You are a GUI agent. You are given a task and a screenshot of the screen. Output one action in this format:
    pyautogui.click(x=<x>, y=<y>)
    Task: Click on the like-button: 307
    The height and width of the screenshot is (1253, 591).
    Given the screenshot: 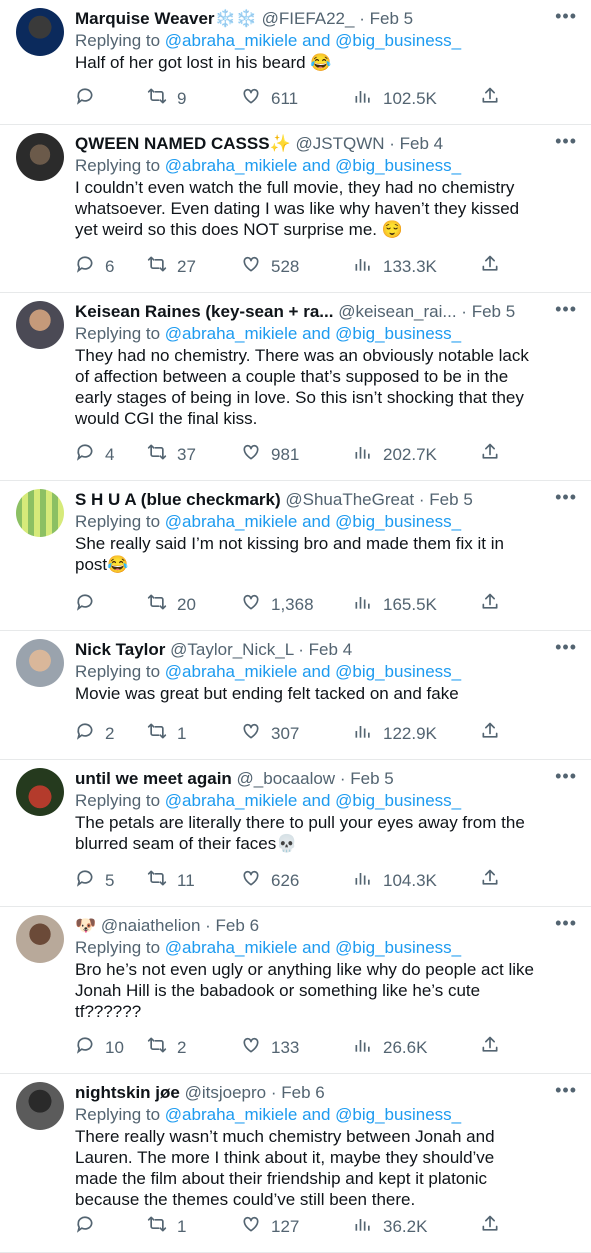 What is the action you would take?
    pyautogui.click(x=270, y=734)
    